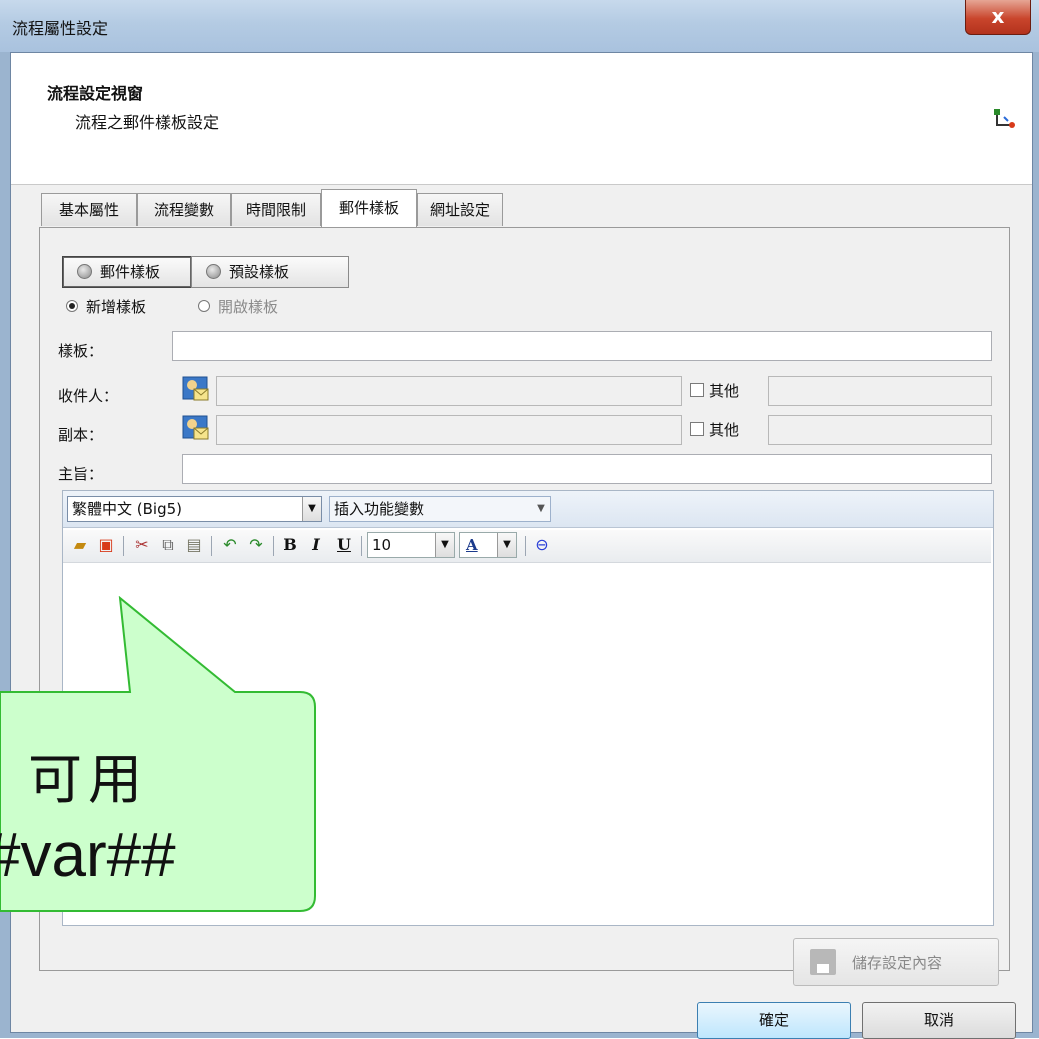 This screenshot has width=1039, height=1039. What do you see at coordinates (460, 209) in the screenshot?
I see `tab-url-settings: 網址設定` at bounding box center [460, 209].